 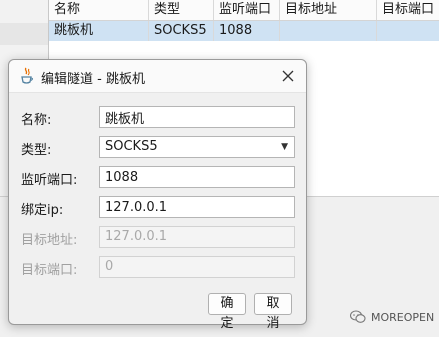 I want to click on close-button, so click(x=288, y=76).